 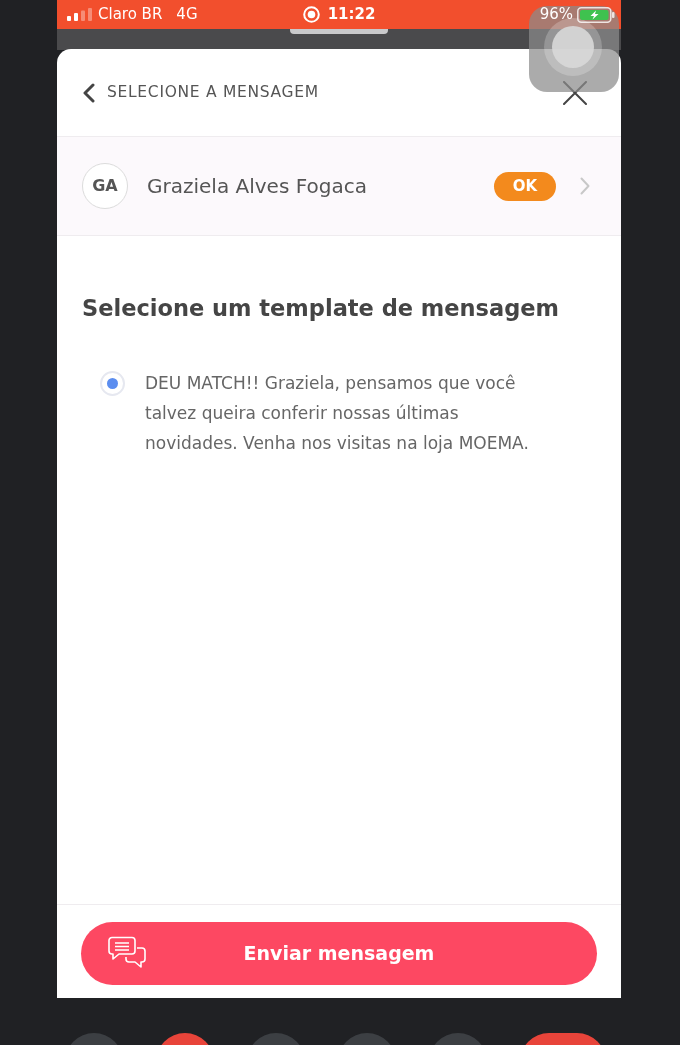 I want to click on battery-percent: 96%, so click(x=556, y=15).